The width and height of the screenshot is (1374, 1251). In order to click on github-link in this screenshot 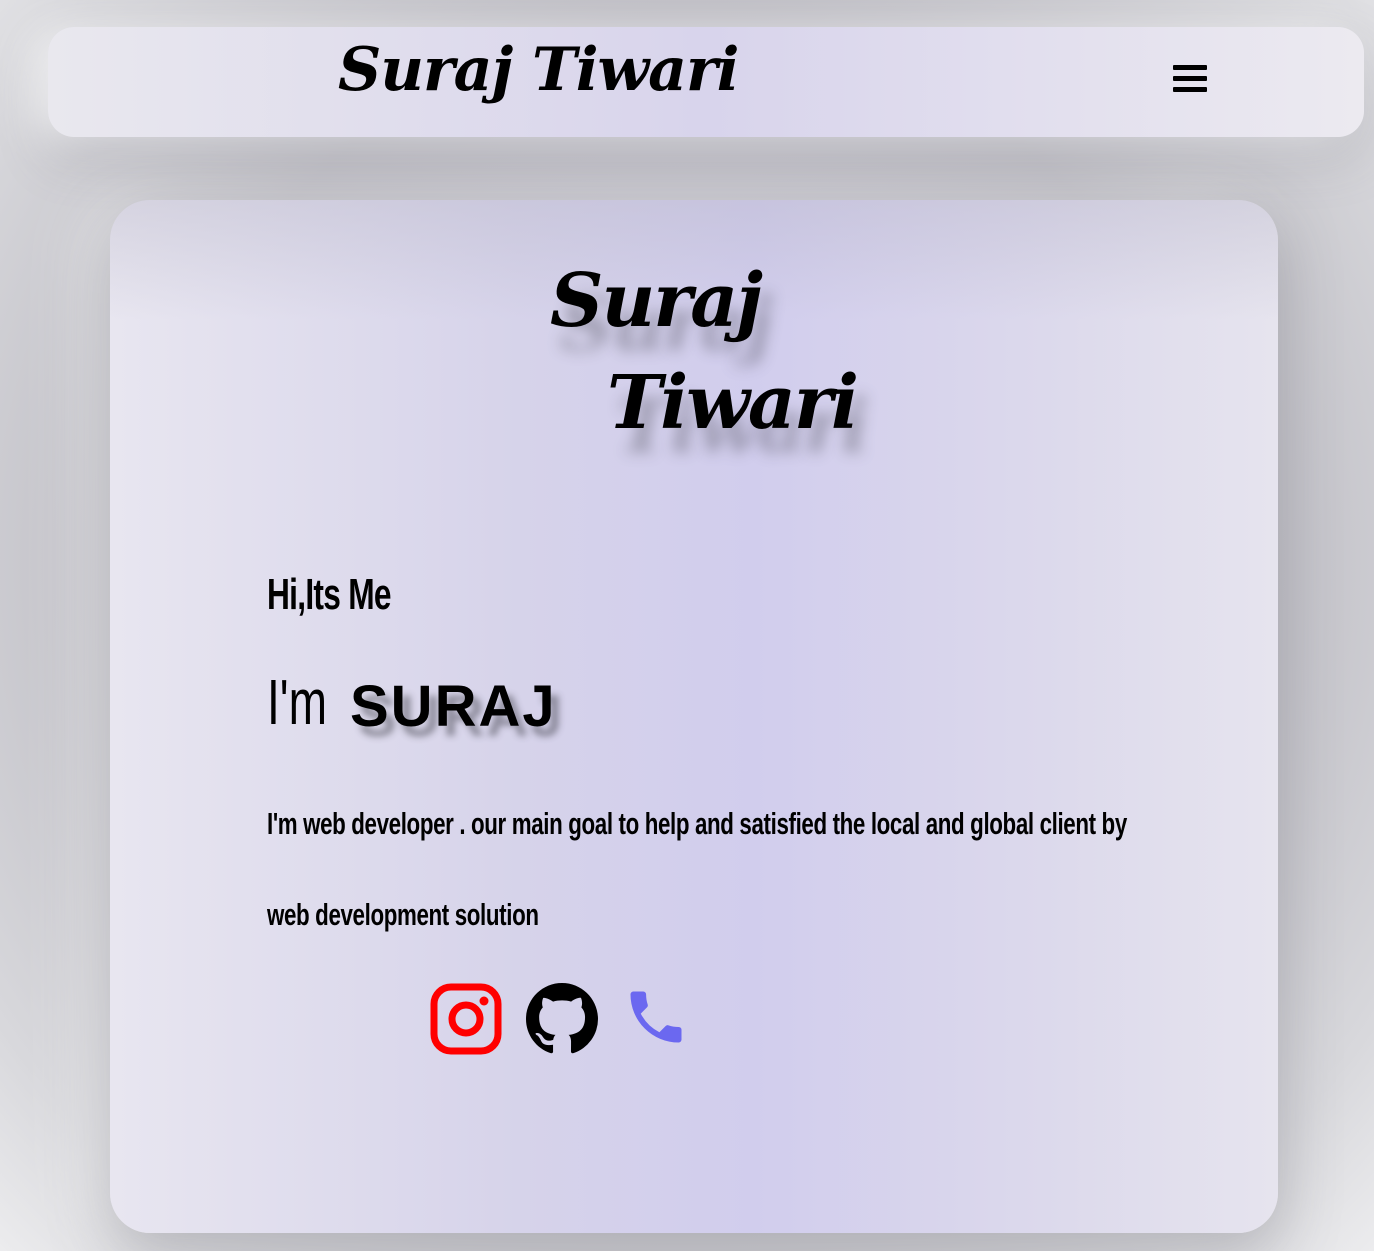, I will do `click(562, 1019)`.